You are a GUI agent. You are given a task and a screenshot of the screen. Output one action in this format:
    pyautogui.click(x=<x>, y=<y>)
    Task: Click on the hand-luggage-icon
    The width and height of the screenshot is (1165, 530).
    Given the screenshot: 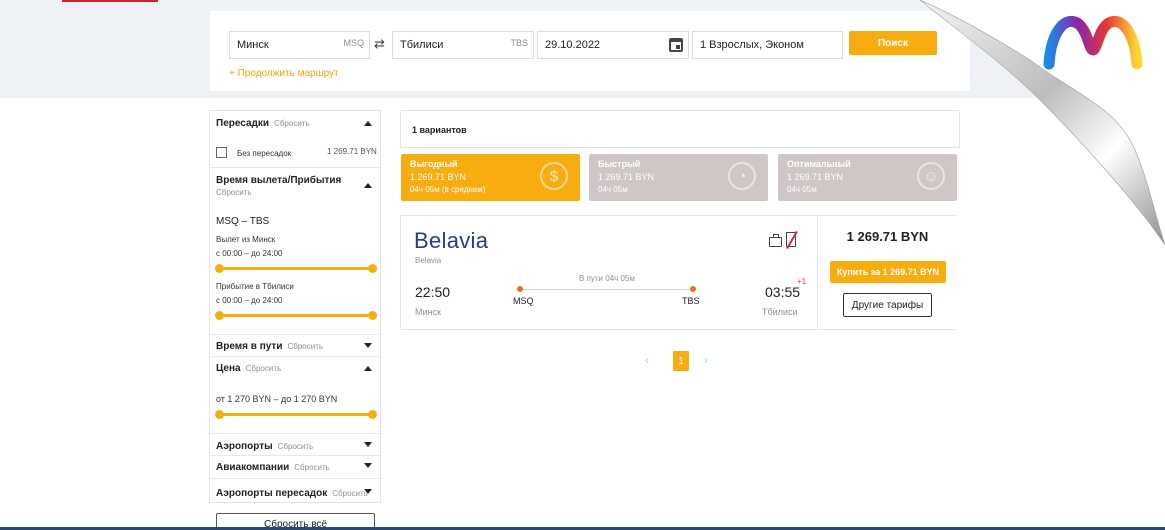 What is the action you would take?
    pyautogui.click(x=775, y=240)
    